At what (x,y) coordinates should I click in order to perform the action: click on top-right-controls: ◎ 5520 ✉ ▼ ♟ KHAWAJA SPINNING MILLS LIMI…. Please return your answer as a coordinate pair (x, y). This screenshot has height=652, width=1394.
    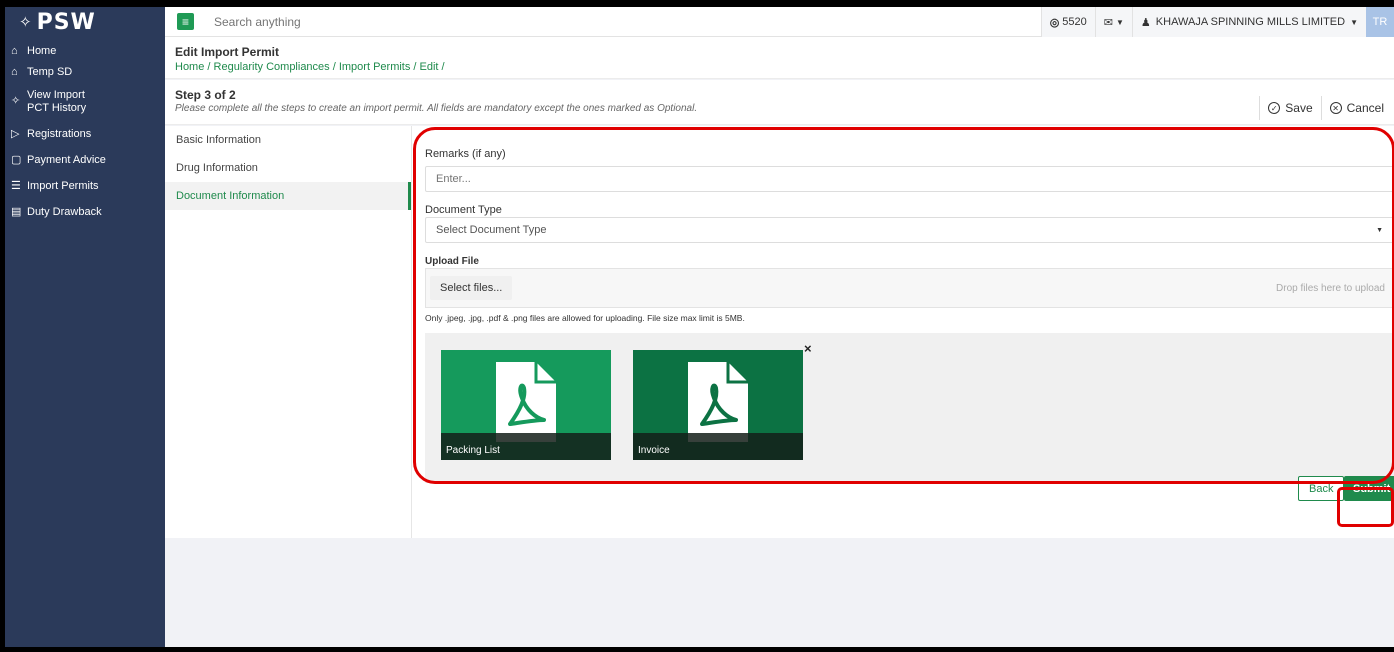
    Looking at the image, I should click on (1217, 22).